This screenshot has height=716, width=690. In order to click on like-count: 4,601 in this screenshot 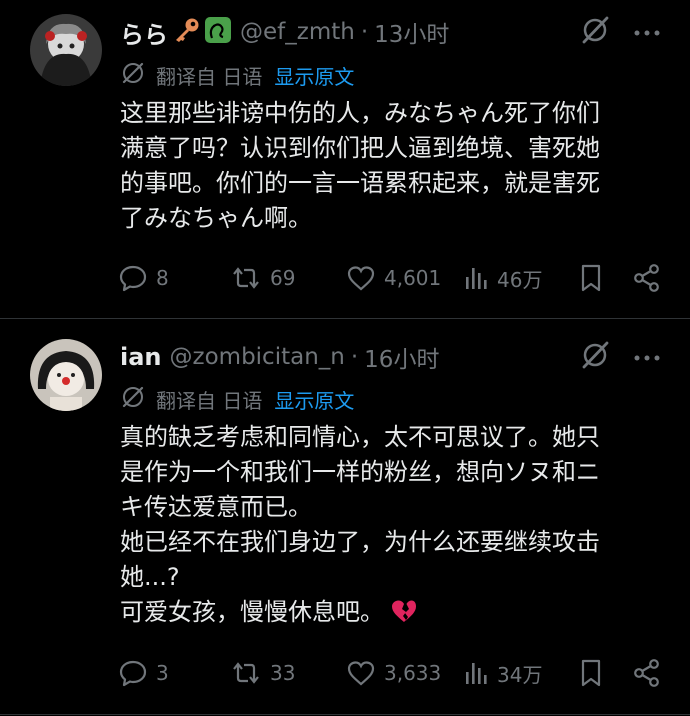, I will do `click(413, 278)`.